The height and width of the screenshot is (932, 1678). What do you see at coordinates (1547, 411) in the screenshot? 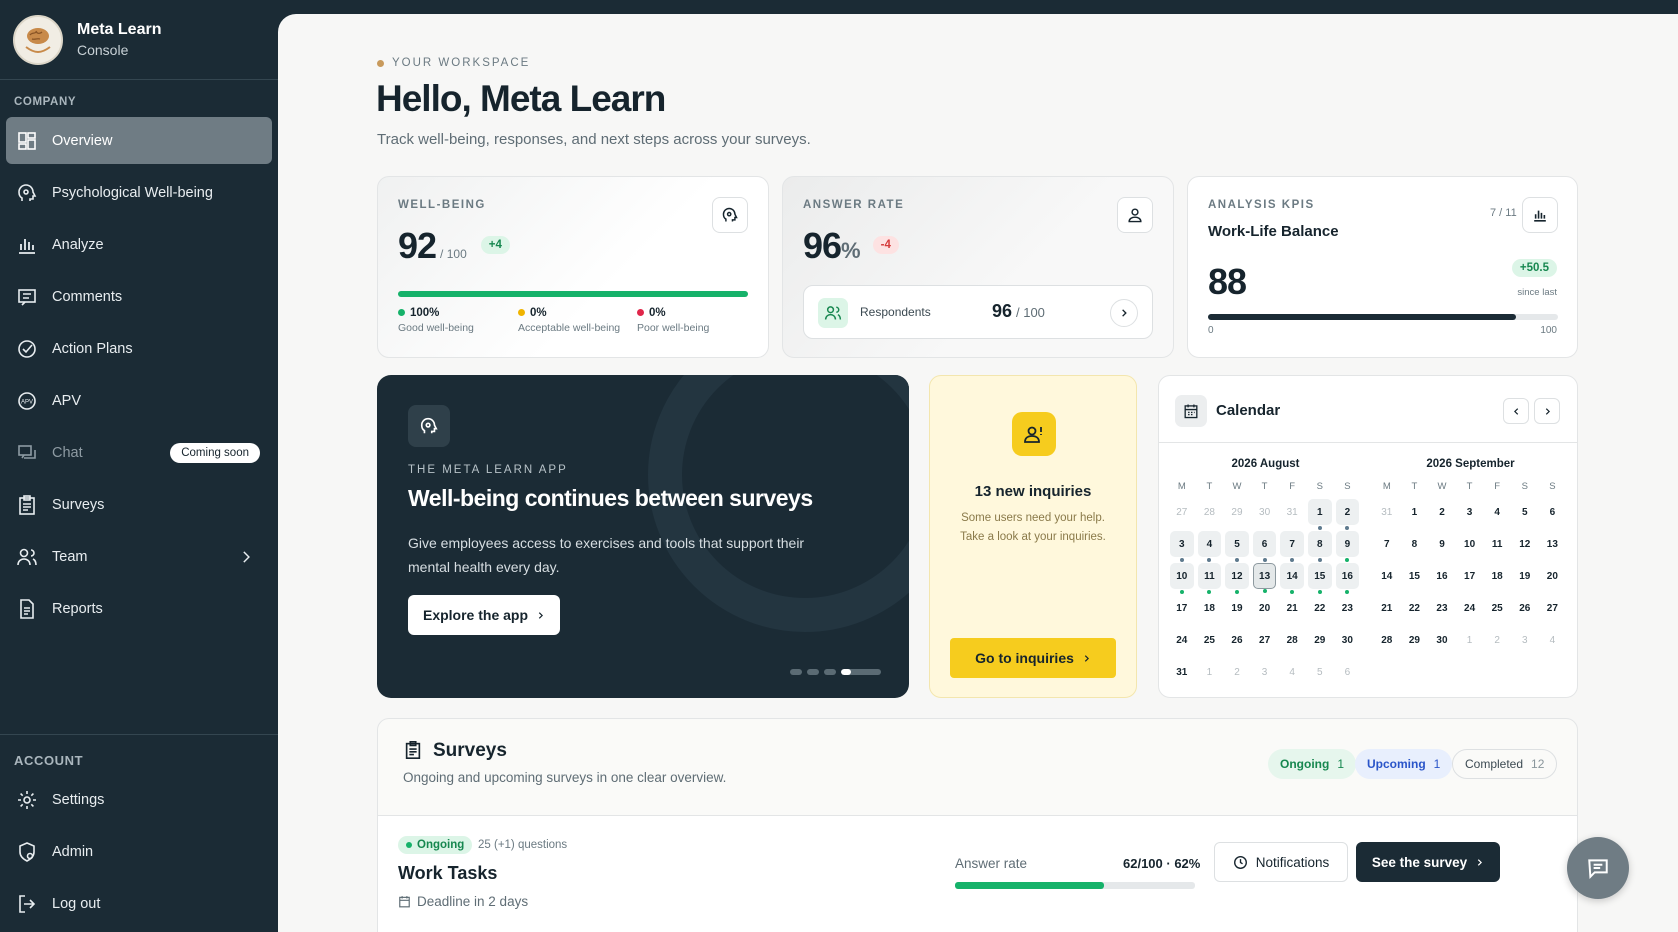
I see `calendar-next-button` at bounding box center [1547, 411].